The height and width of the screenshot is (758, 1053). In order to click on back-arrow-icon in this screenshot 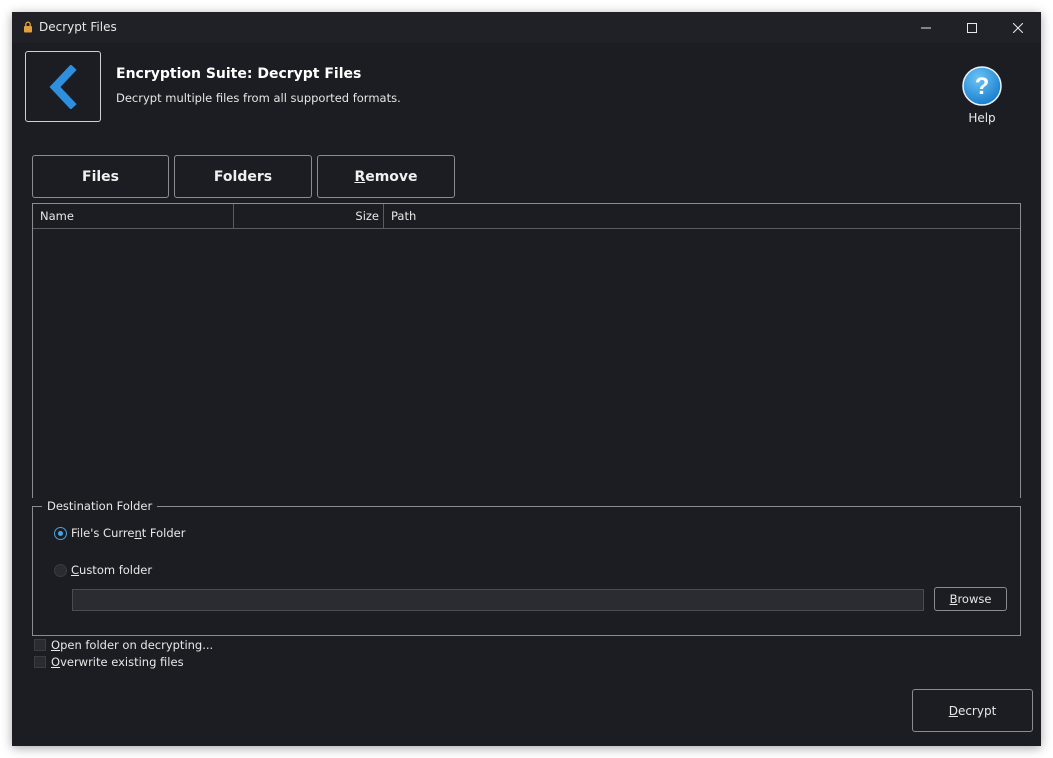, I will do `click(63, 86)`.